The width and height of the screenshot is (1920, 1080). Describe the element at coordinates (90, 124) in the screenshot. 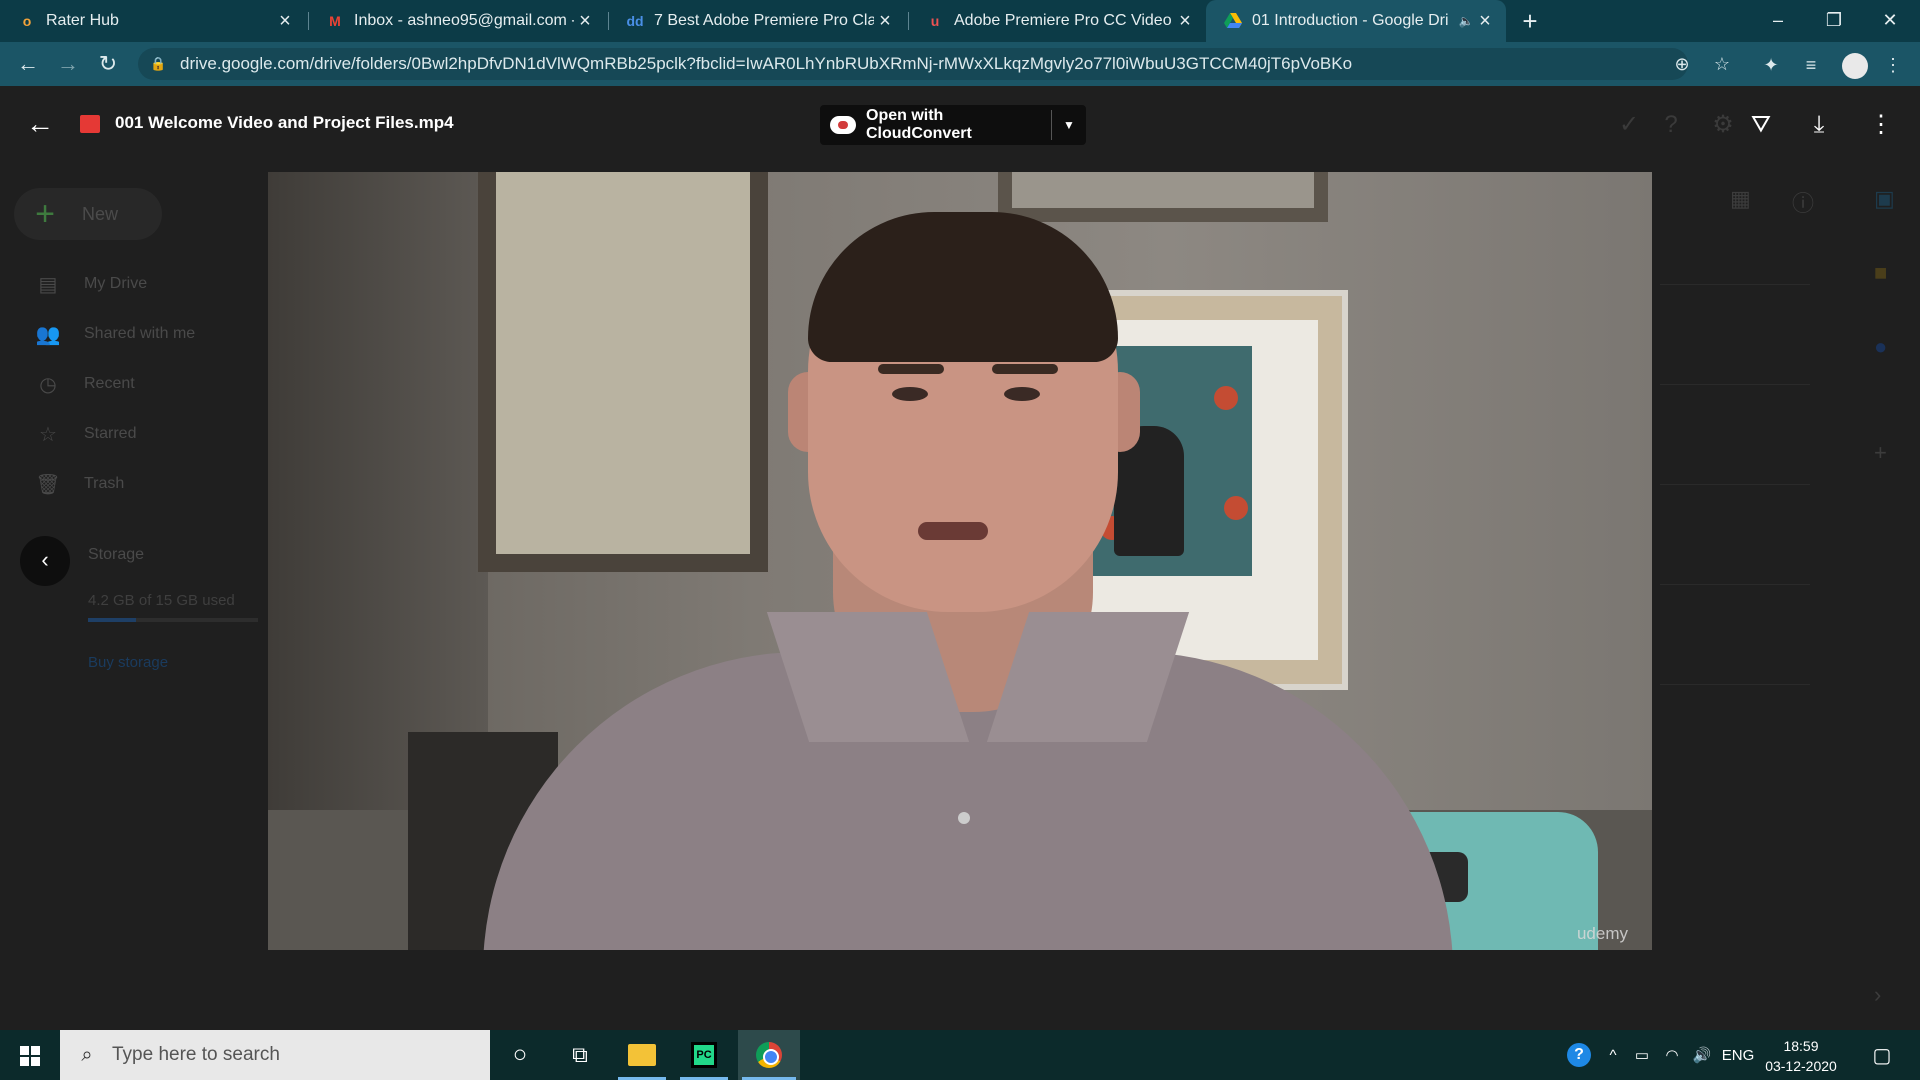

I see `video-file-icon` at that location.